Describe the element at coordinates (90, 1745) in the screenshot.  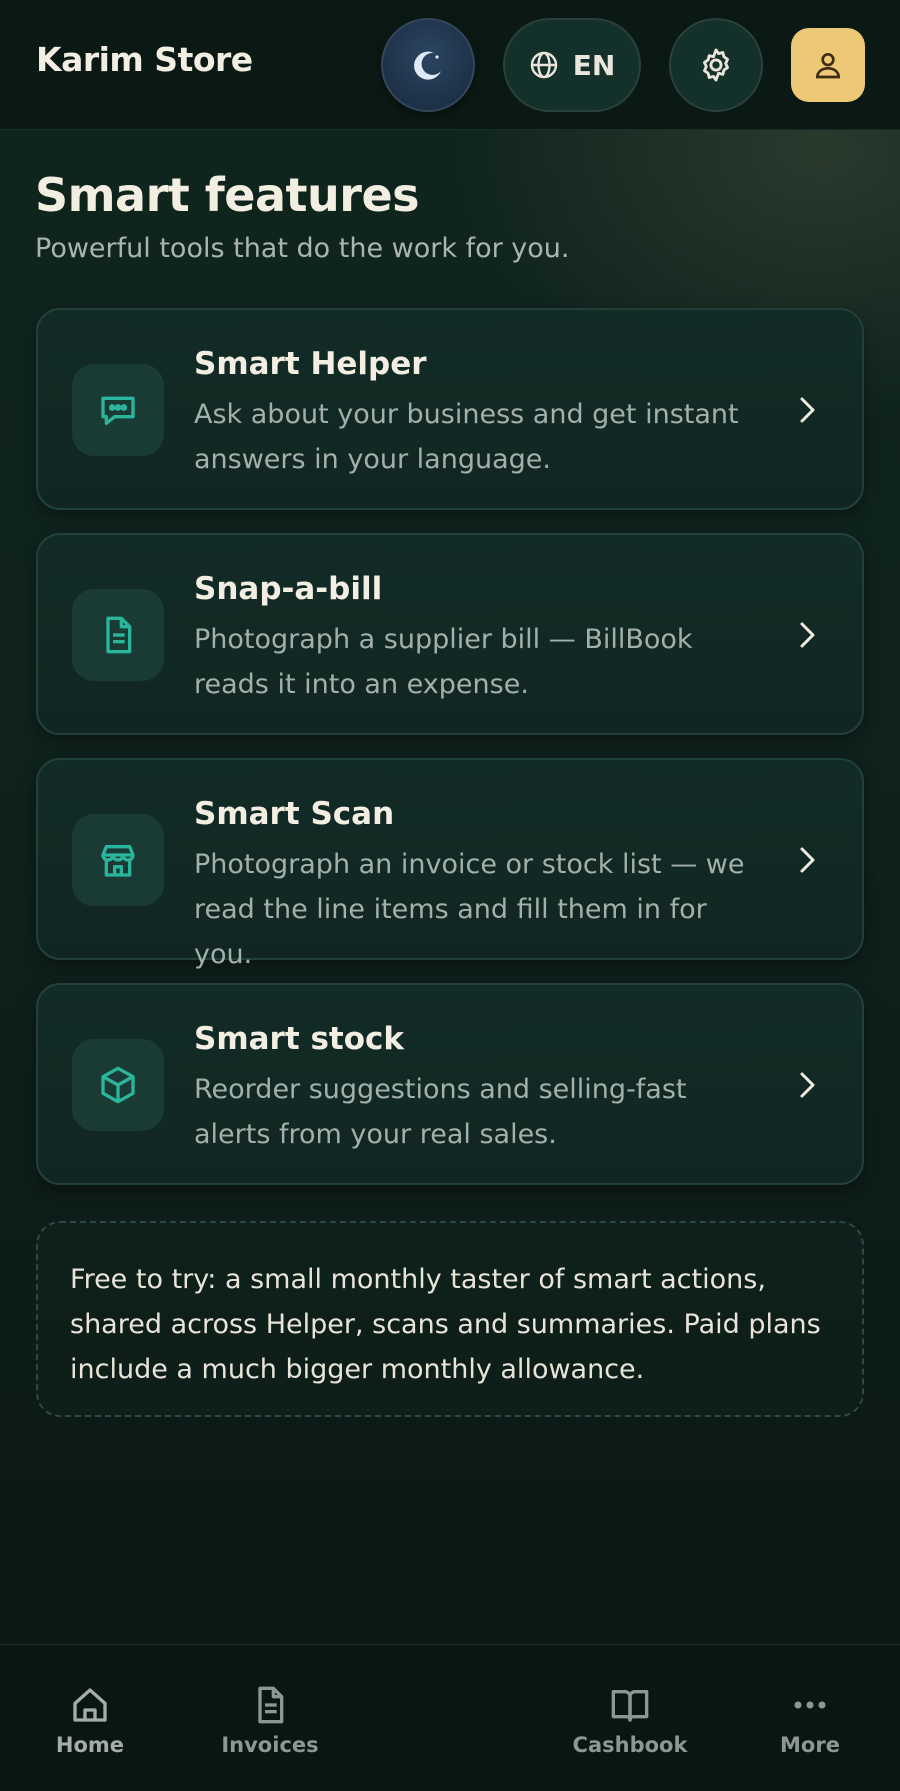
I see `nav-label: Home` at that location.